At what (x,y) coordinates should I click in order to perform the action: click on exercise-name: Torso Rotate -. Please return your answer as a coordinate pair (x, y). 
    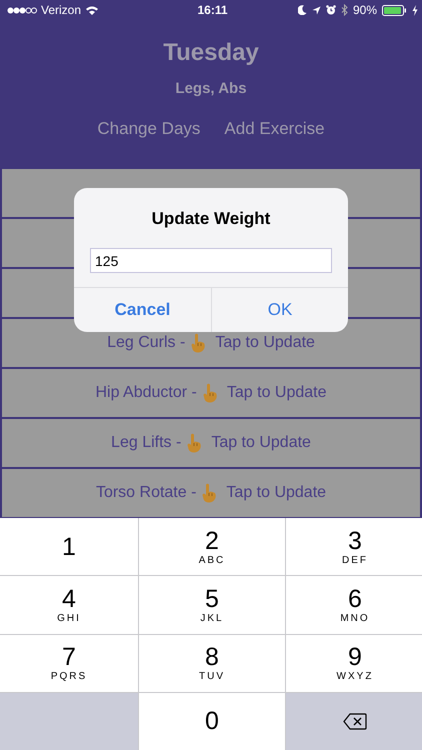
    Looking at the image, I should click on (146, 493).